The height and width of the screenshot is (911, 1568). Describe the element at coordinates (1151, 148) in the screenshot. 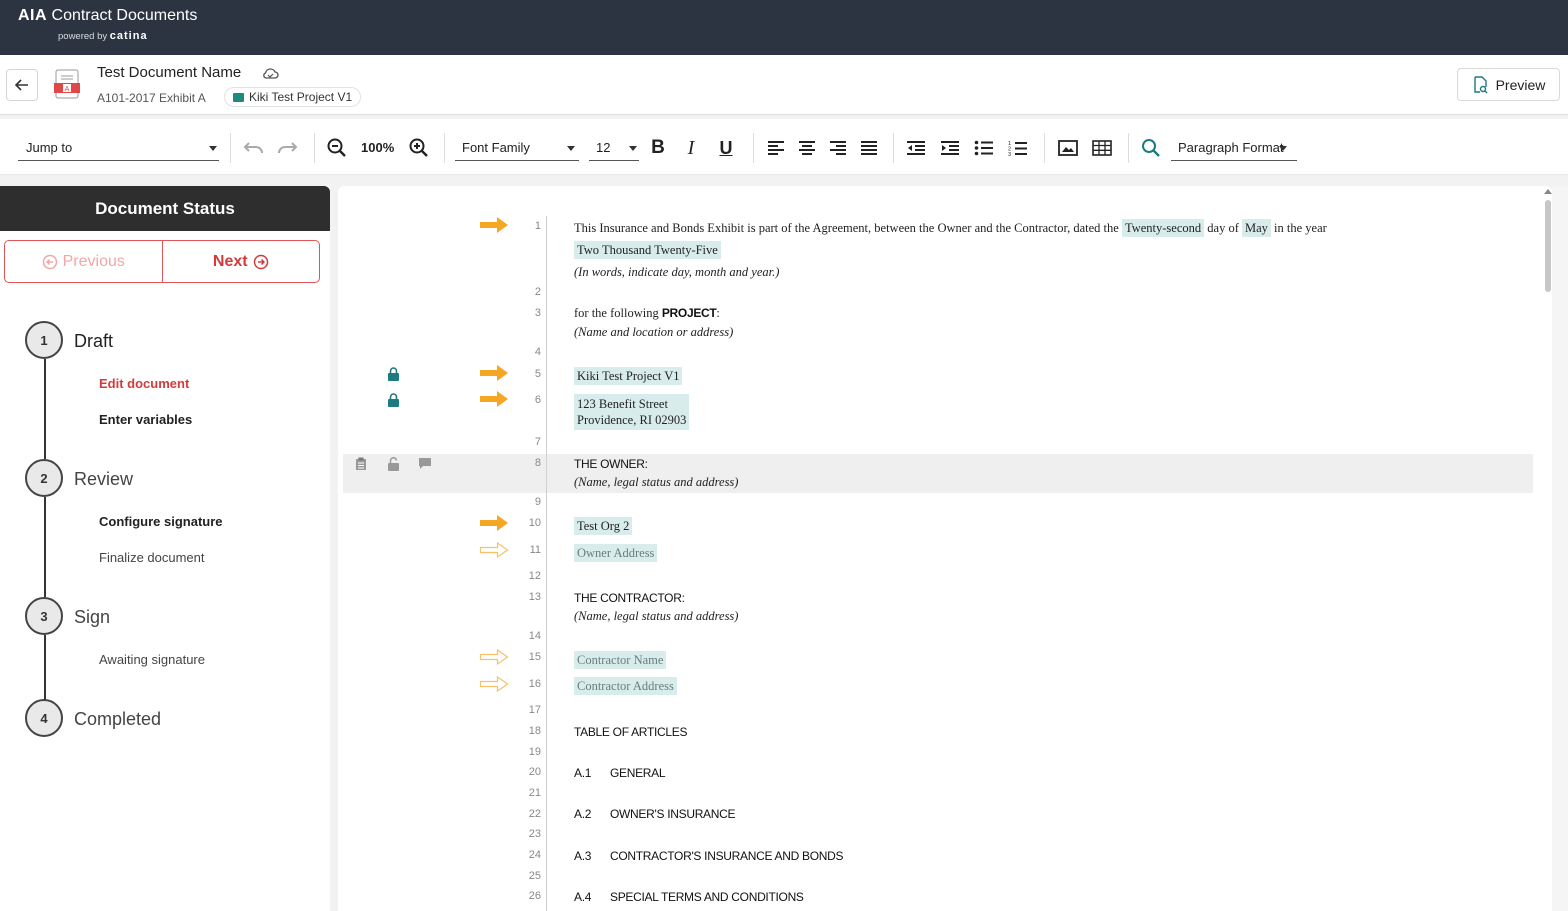

I see `search-button` at that location.